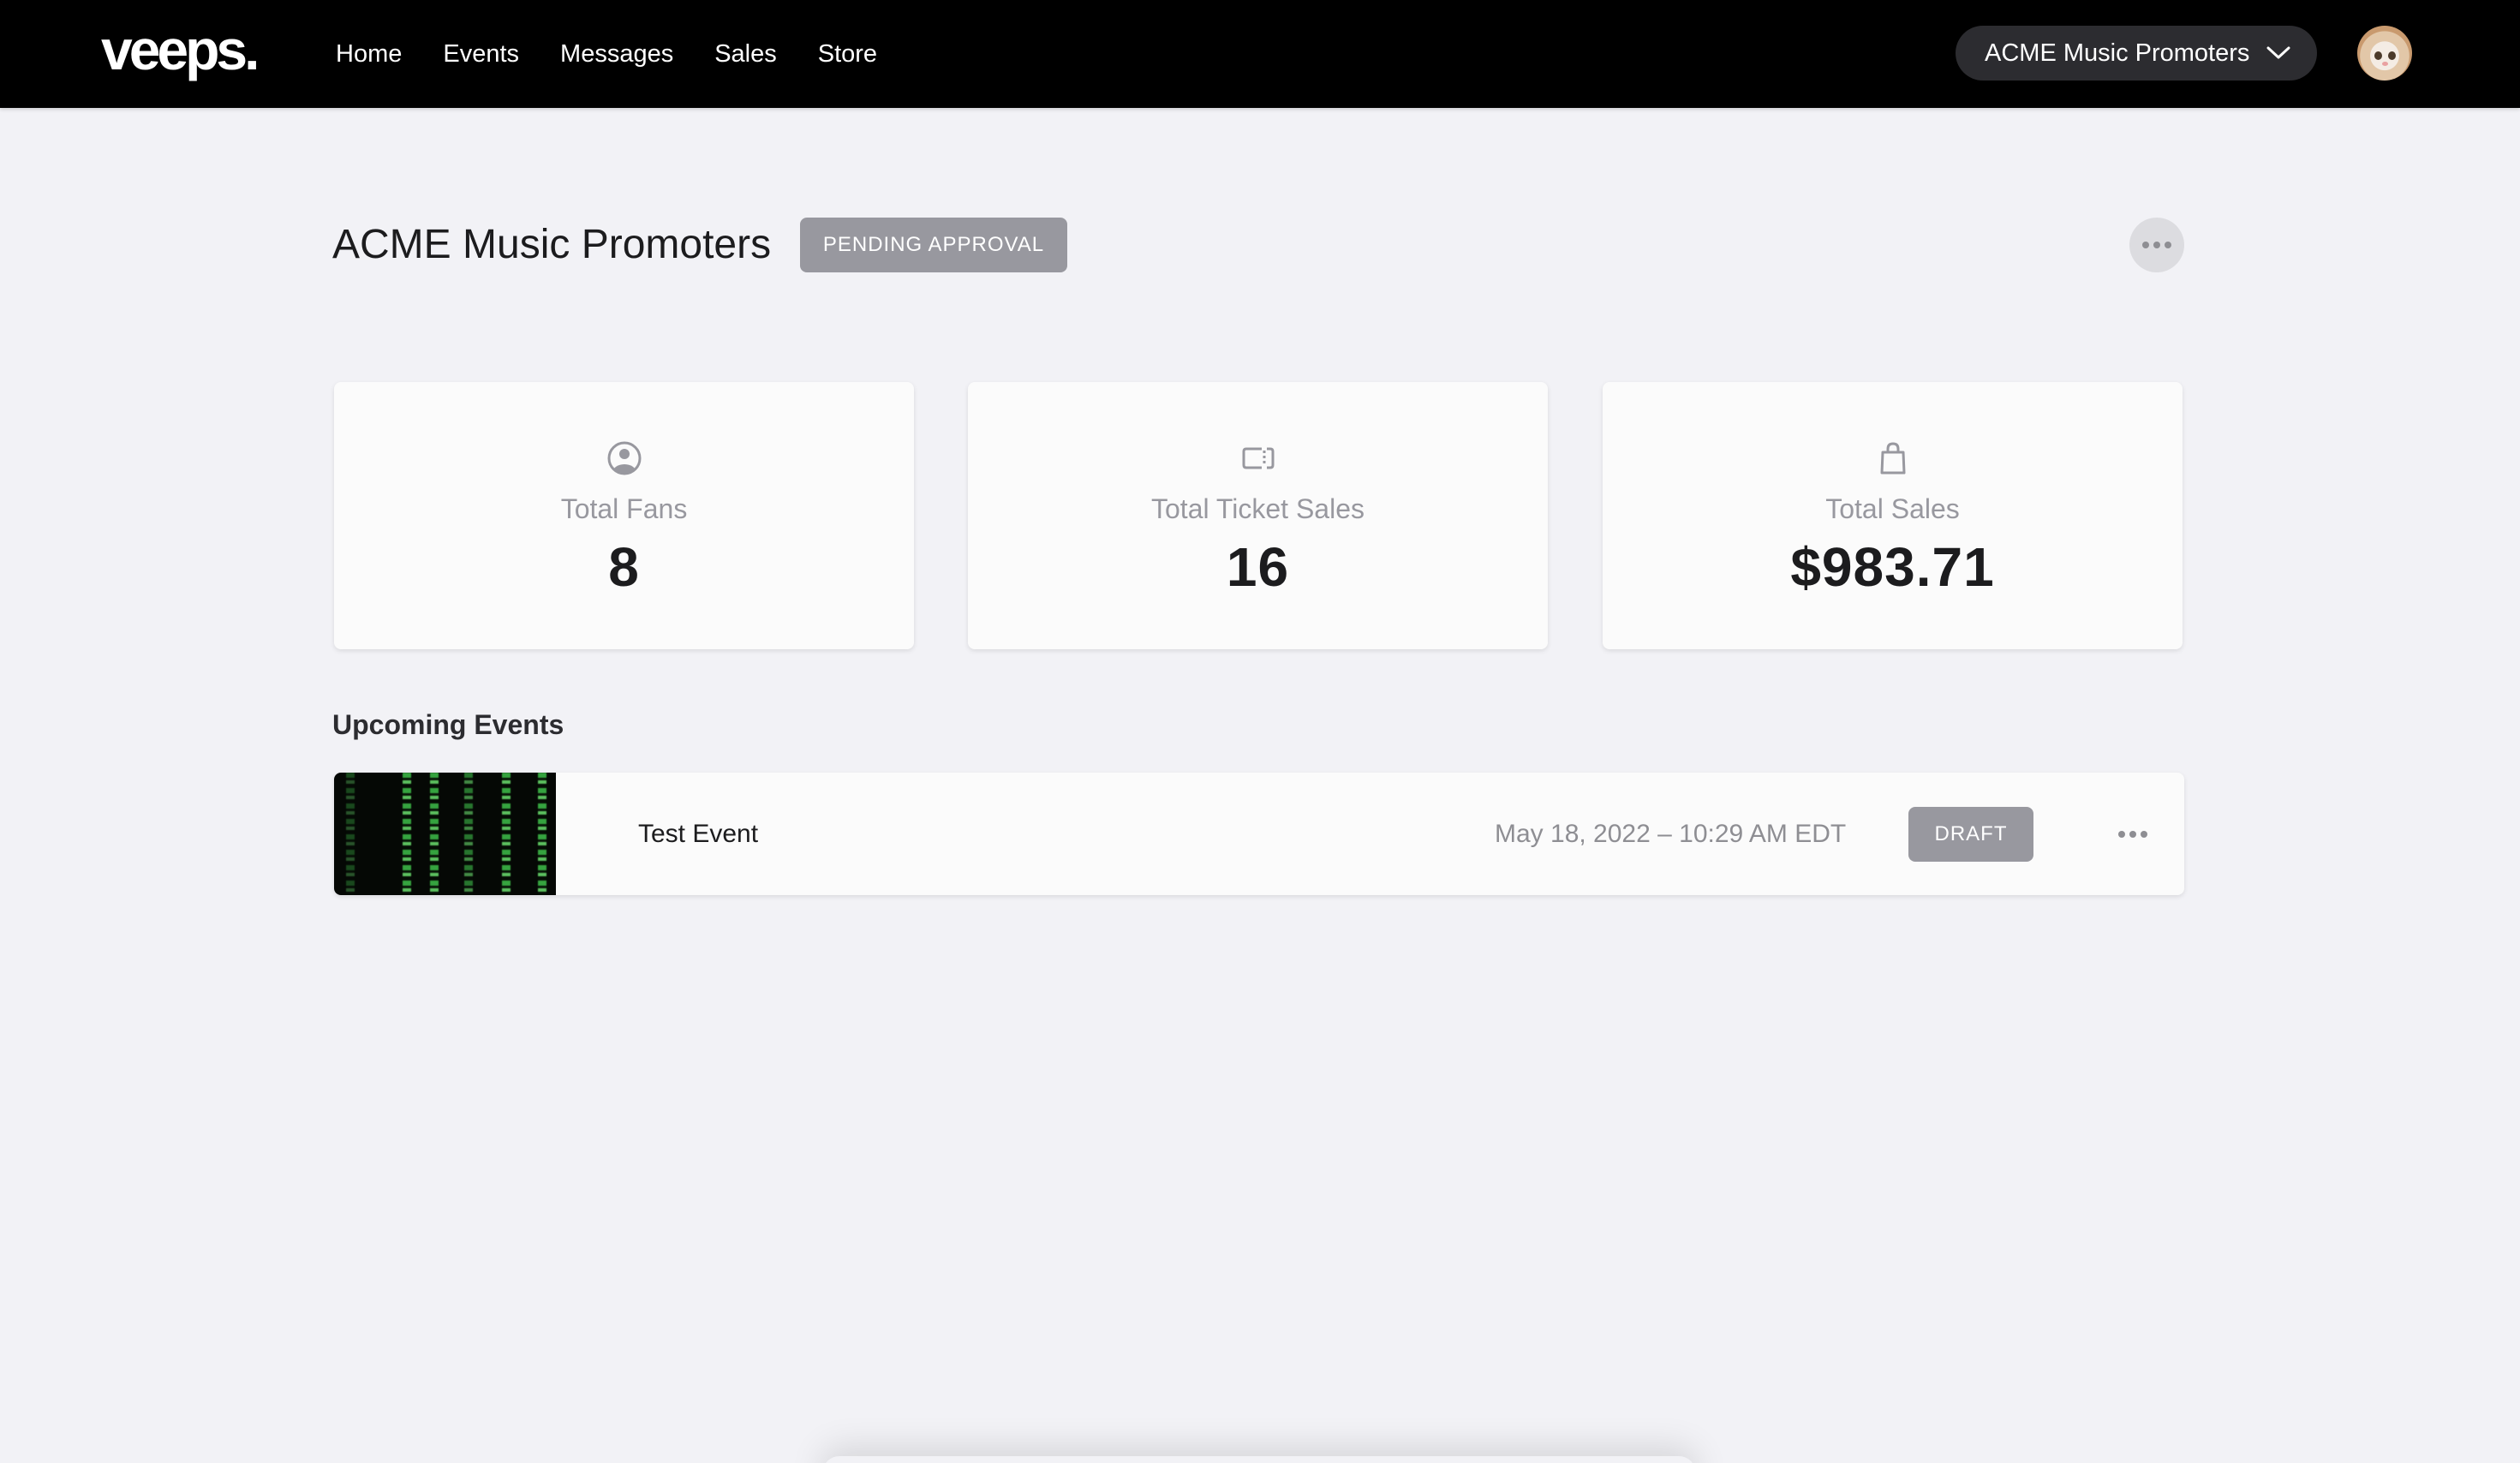 This screenshot has width=2520, height=1463. What do you see at coordinates (745, 54) in the screenshot?
I see `nav-sales: Sales` at bounding box center [745, 54].